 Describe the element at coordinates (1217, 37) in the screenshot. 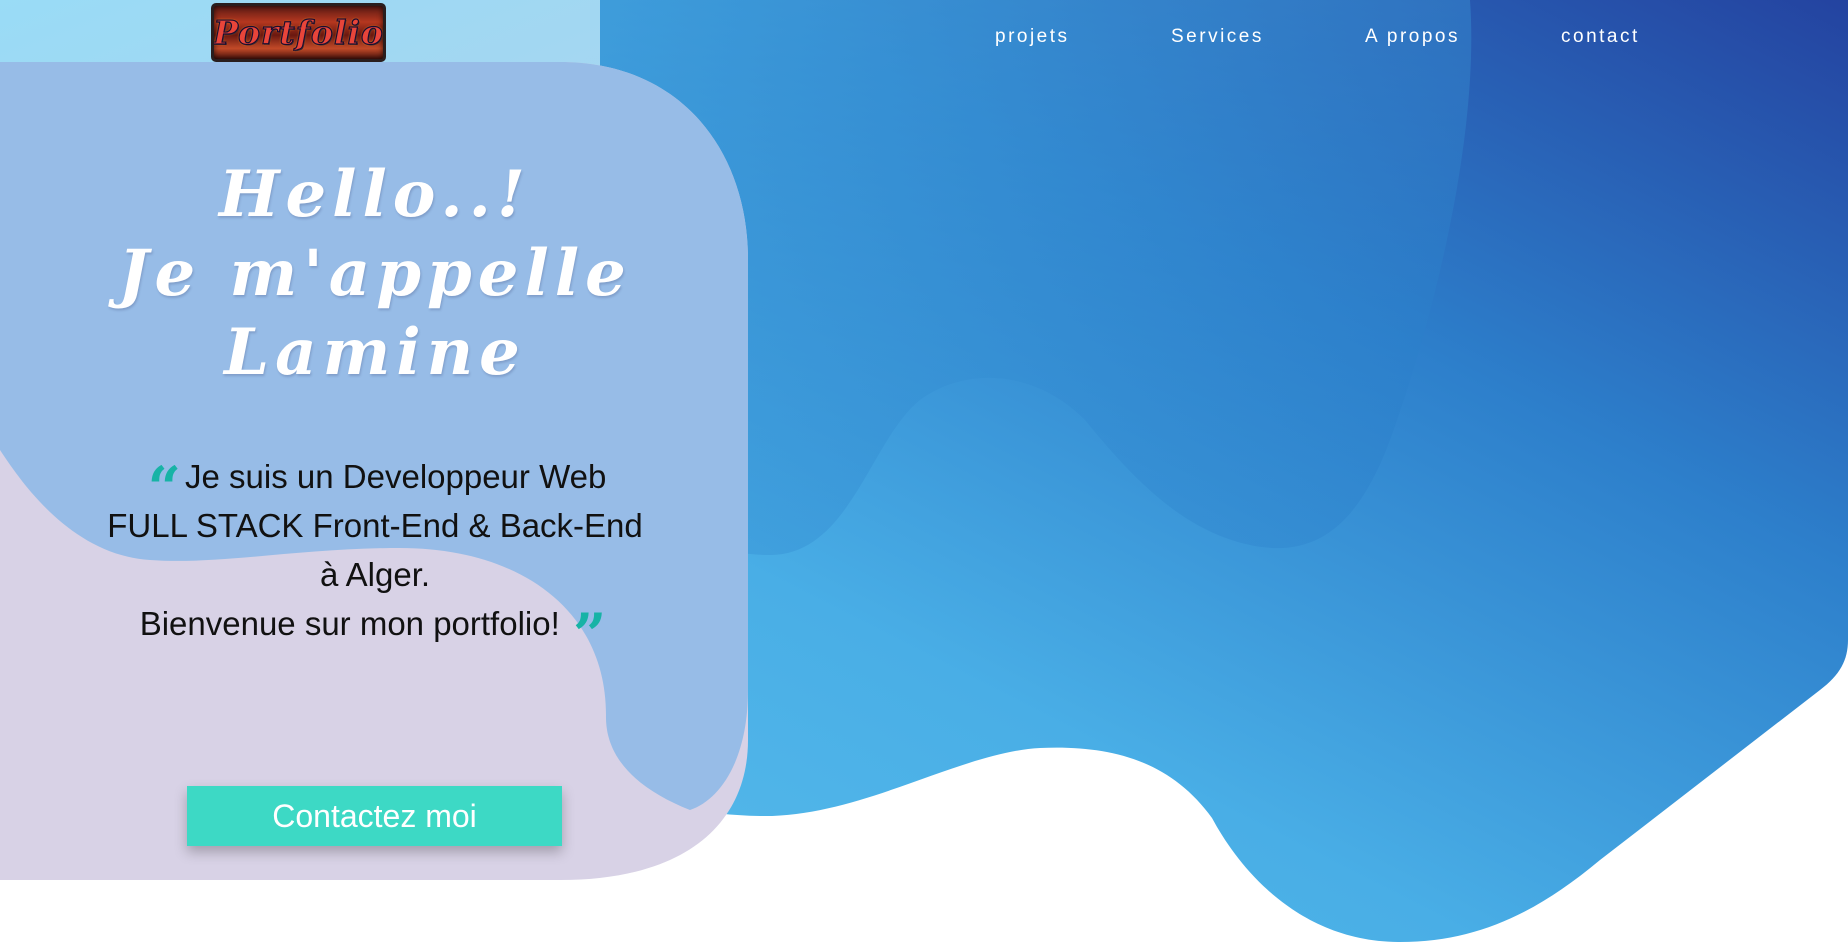

I see `nav-link-services: Services` at that location.